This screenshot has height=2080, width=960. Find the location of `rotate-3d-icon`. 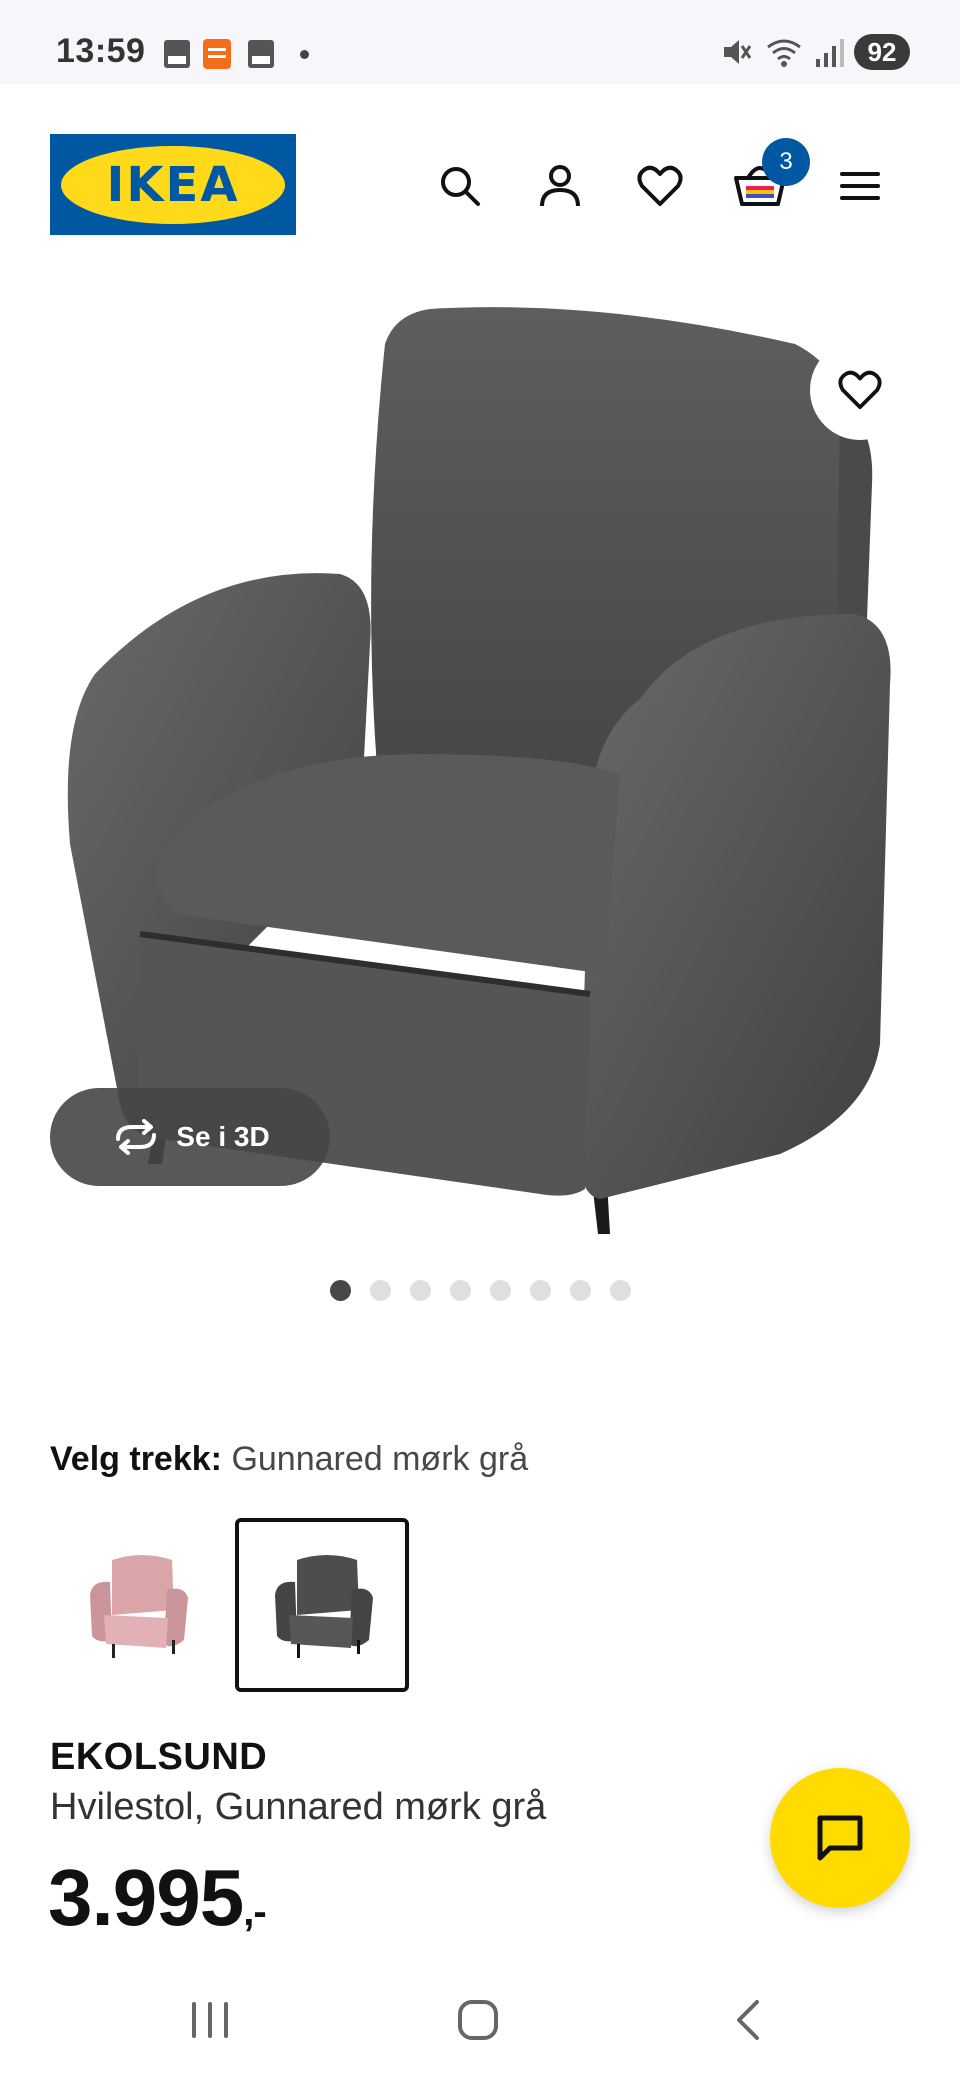

rotate-3d-icon is located at coordinates (136, 1137).